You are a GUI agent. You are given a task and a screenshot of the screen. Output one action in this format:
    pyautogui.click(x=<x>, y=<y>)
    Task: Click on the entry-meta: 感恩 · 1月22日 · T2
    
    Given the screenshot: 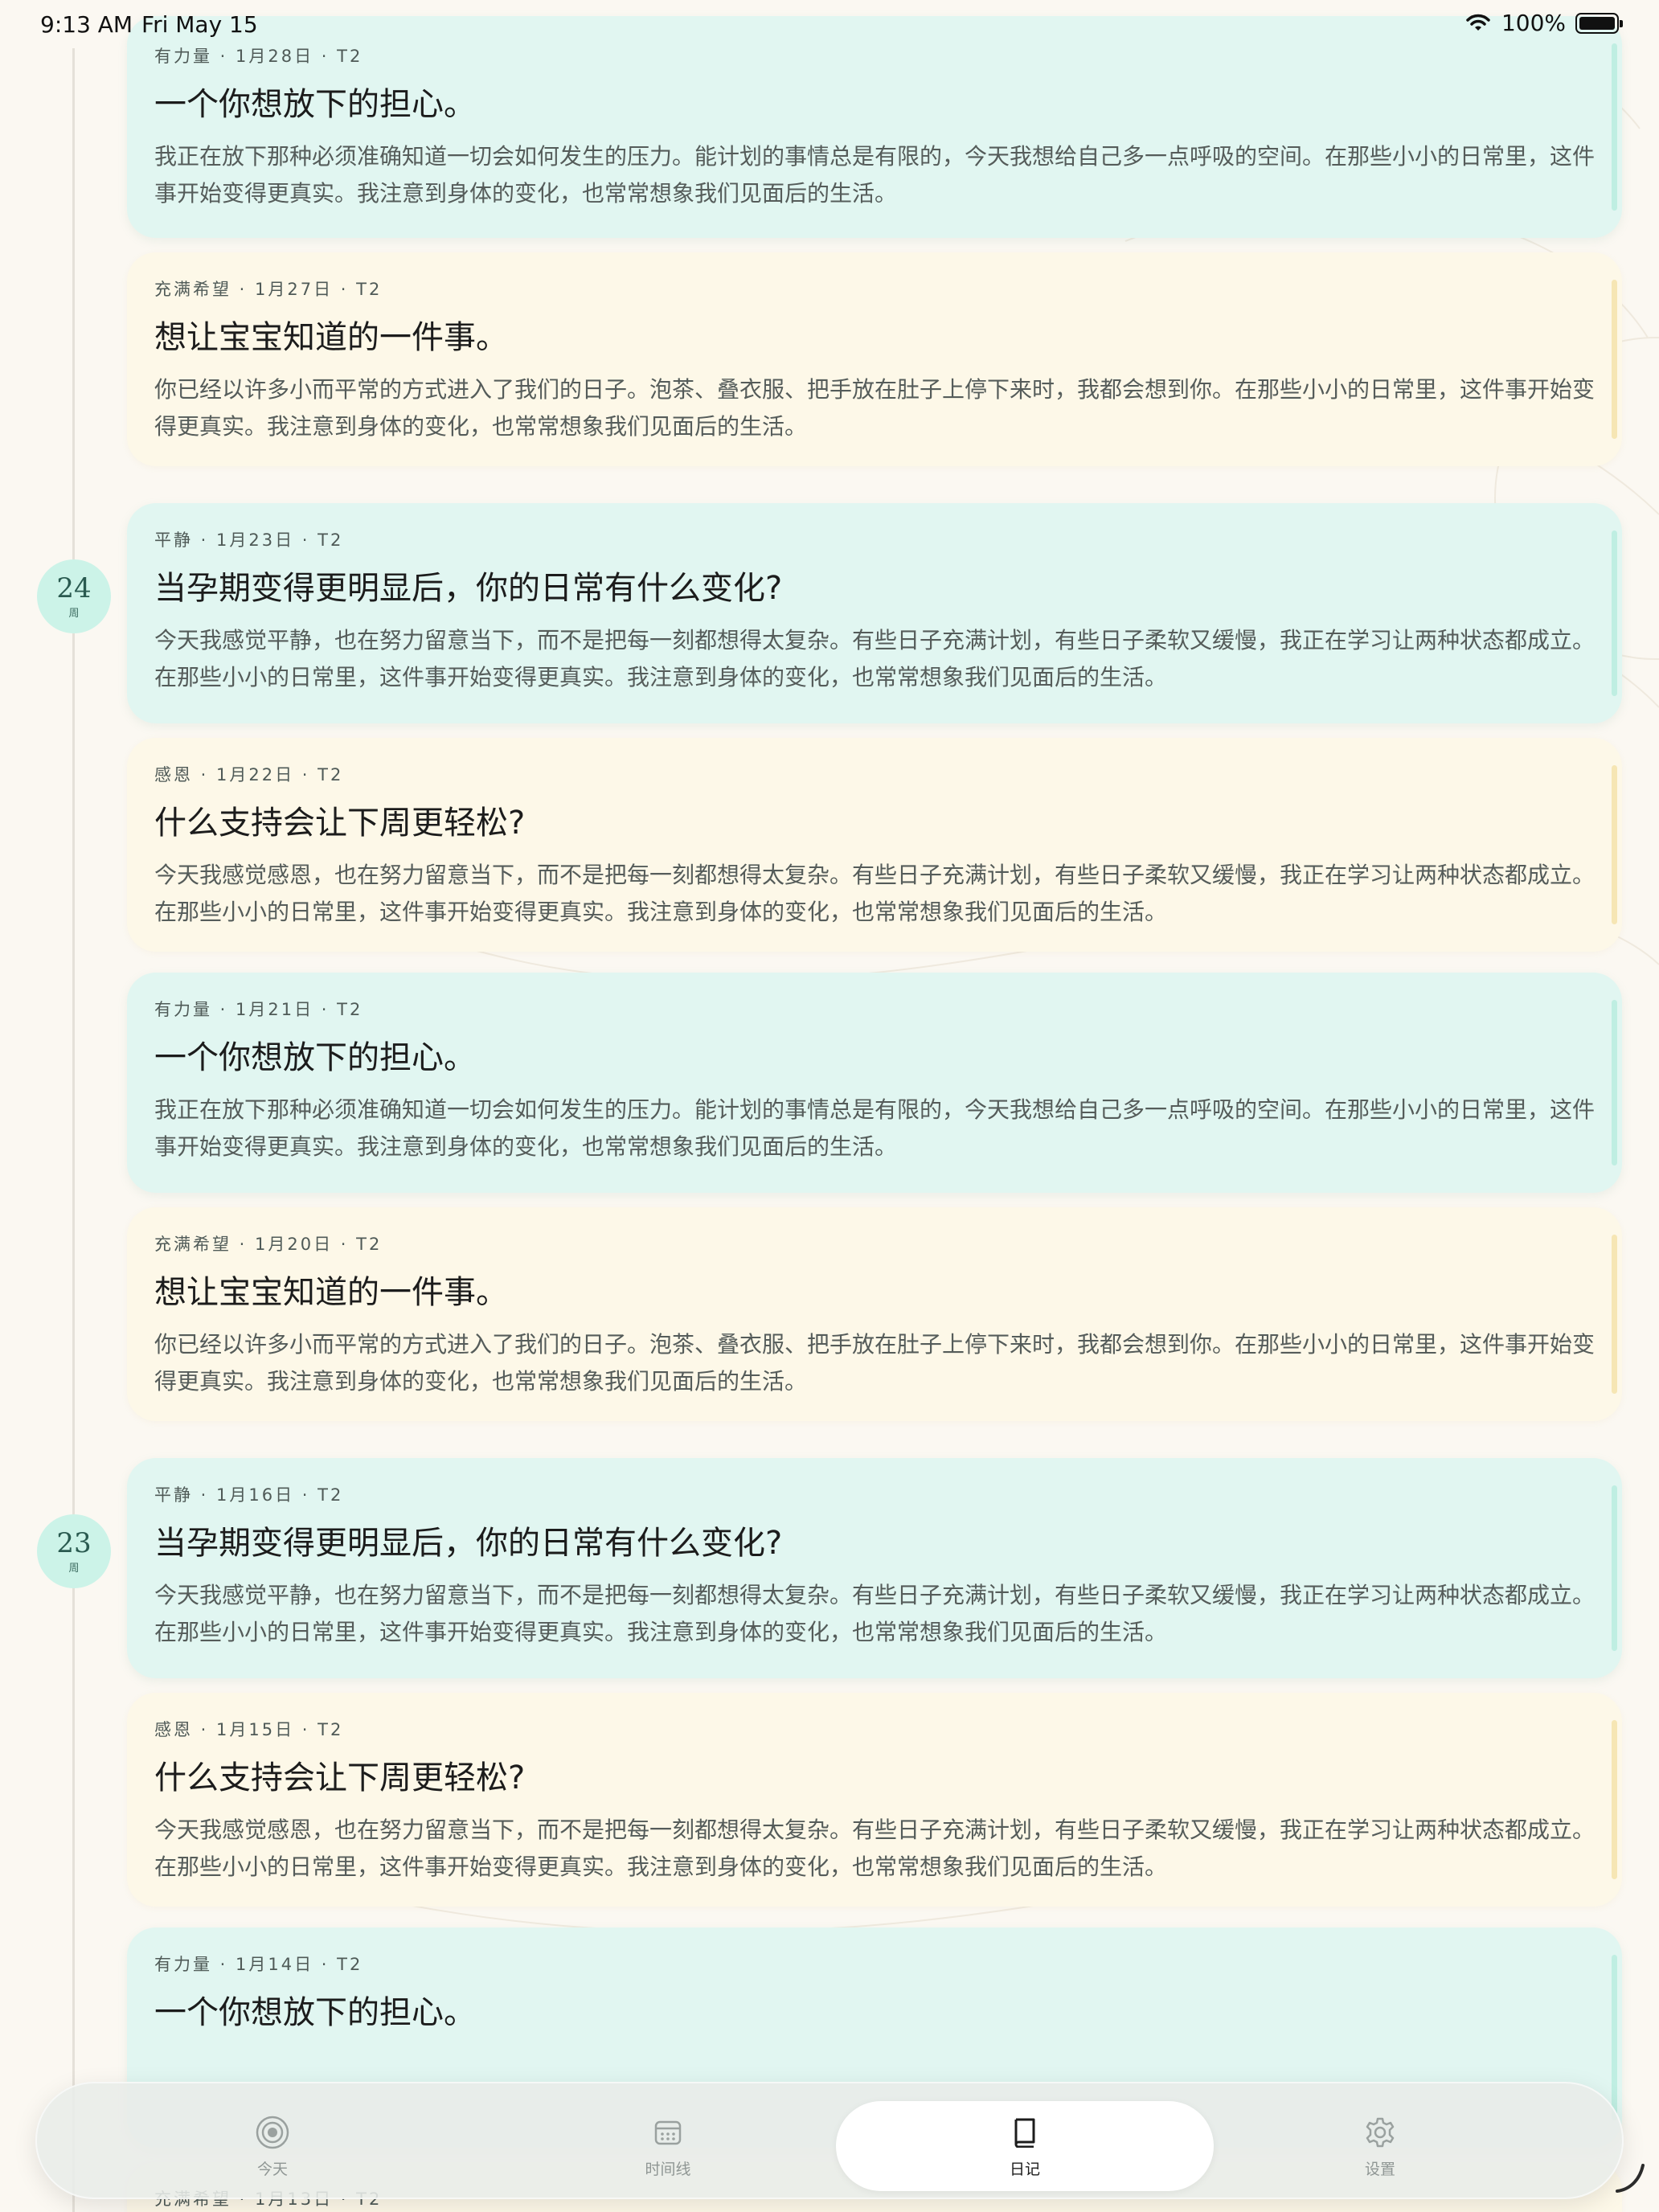 What is the action you would take?
    pyautogui.click(x=249, y=774)
    